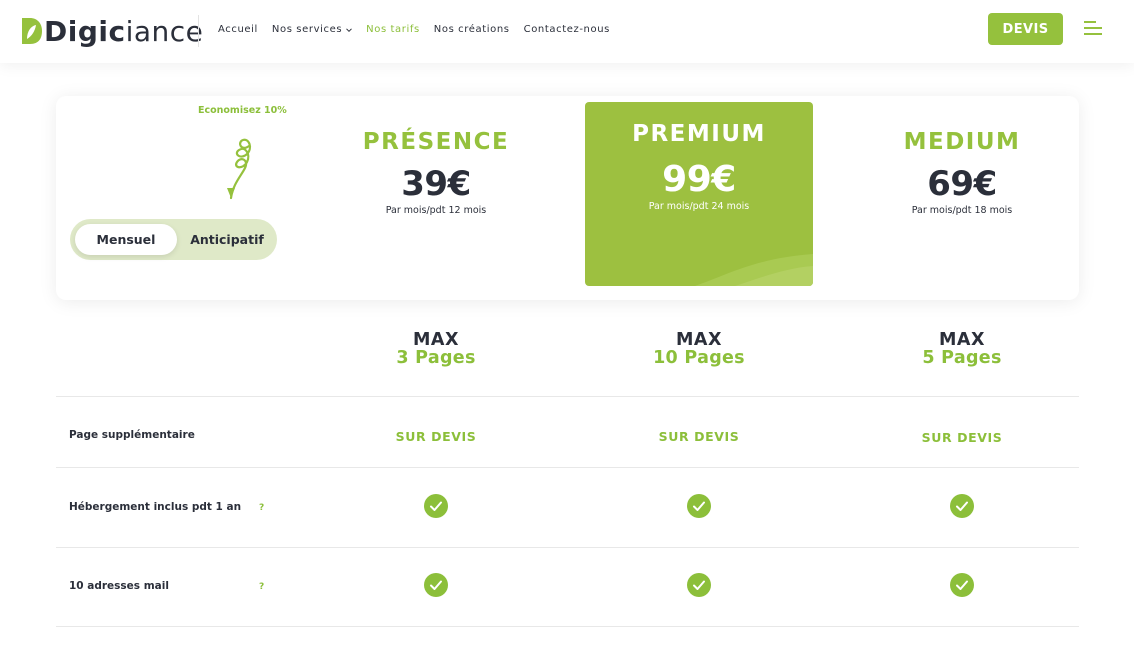  Describe the element at coordinates (242, 110) in the screenshot. I see `save-text: Economisez 10%` at that location.